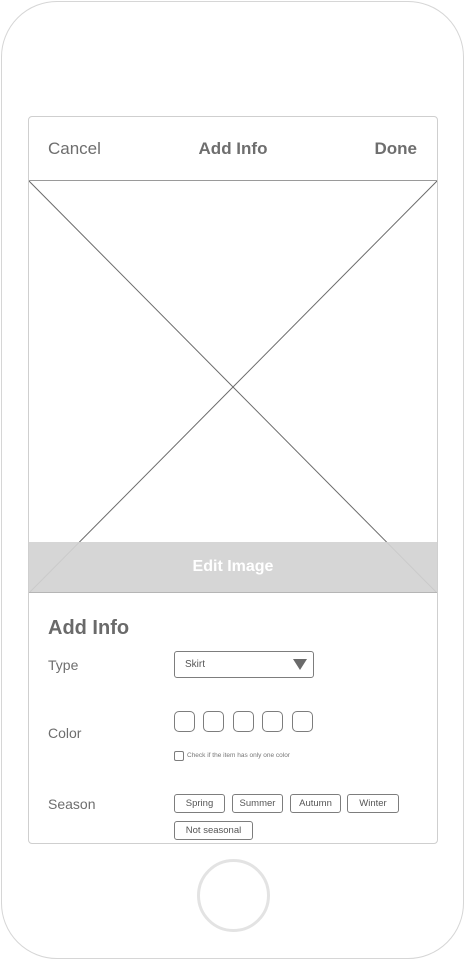 This screenshot has height=962, width=467. I want to click on section-title: Add Info, so click(89, 628).